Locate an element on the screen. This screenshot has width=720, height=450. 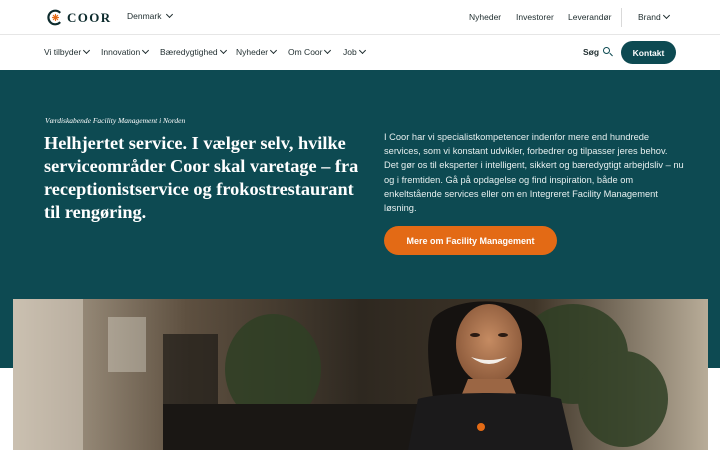
country-selector: Denmark is located at coordinates (150, 15).